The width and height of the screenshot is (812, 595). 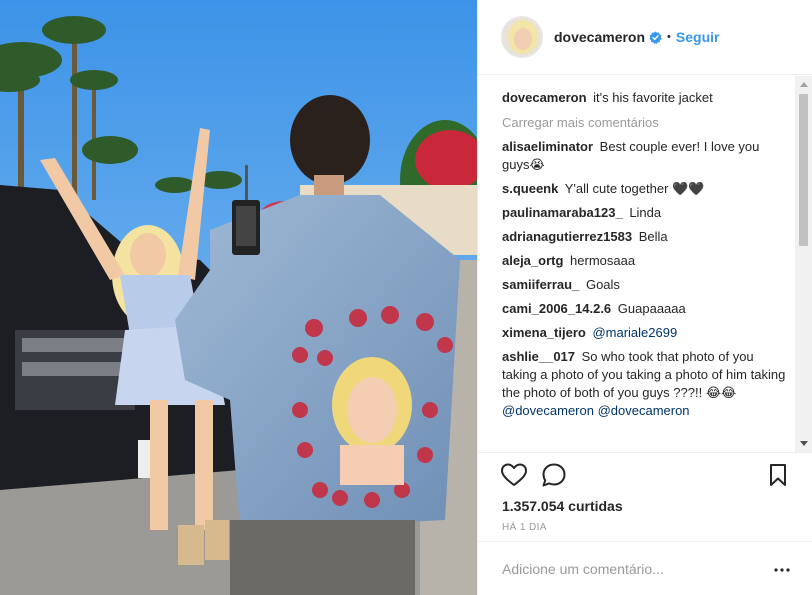 I want to click on scroll-down-arrow-icon, so click(x=803, y=443).